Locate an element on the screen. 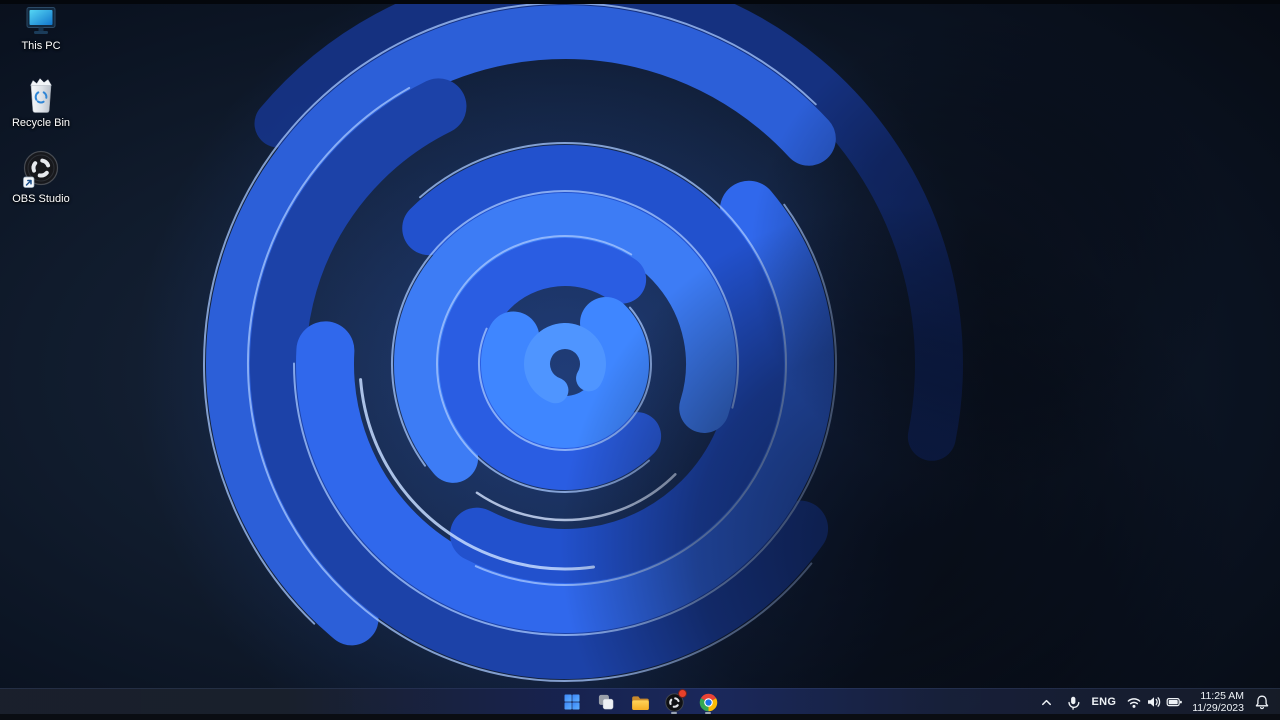  microphone-icon is located at coordinates (1074, 703).